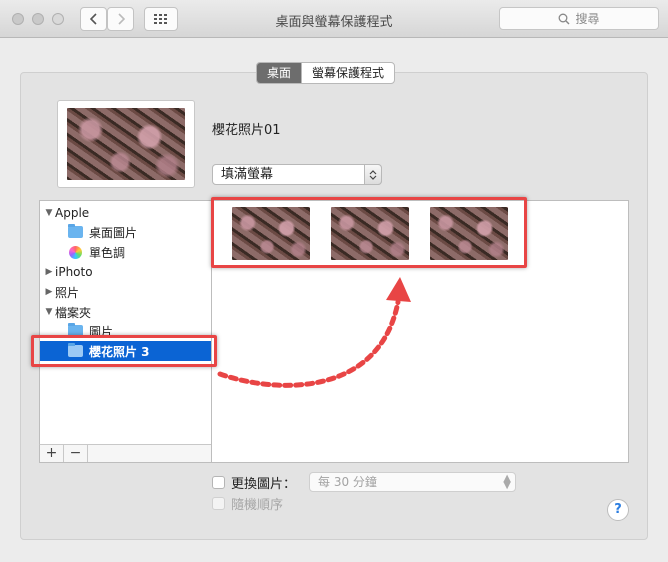  I want to click on sidebar-item-iphoto: ▶ iPhoto, so click(125, 272).